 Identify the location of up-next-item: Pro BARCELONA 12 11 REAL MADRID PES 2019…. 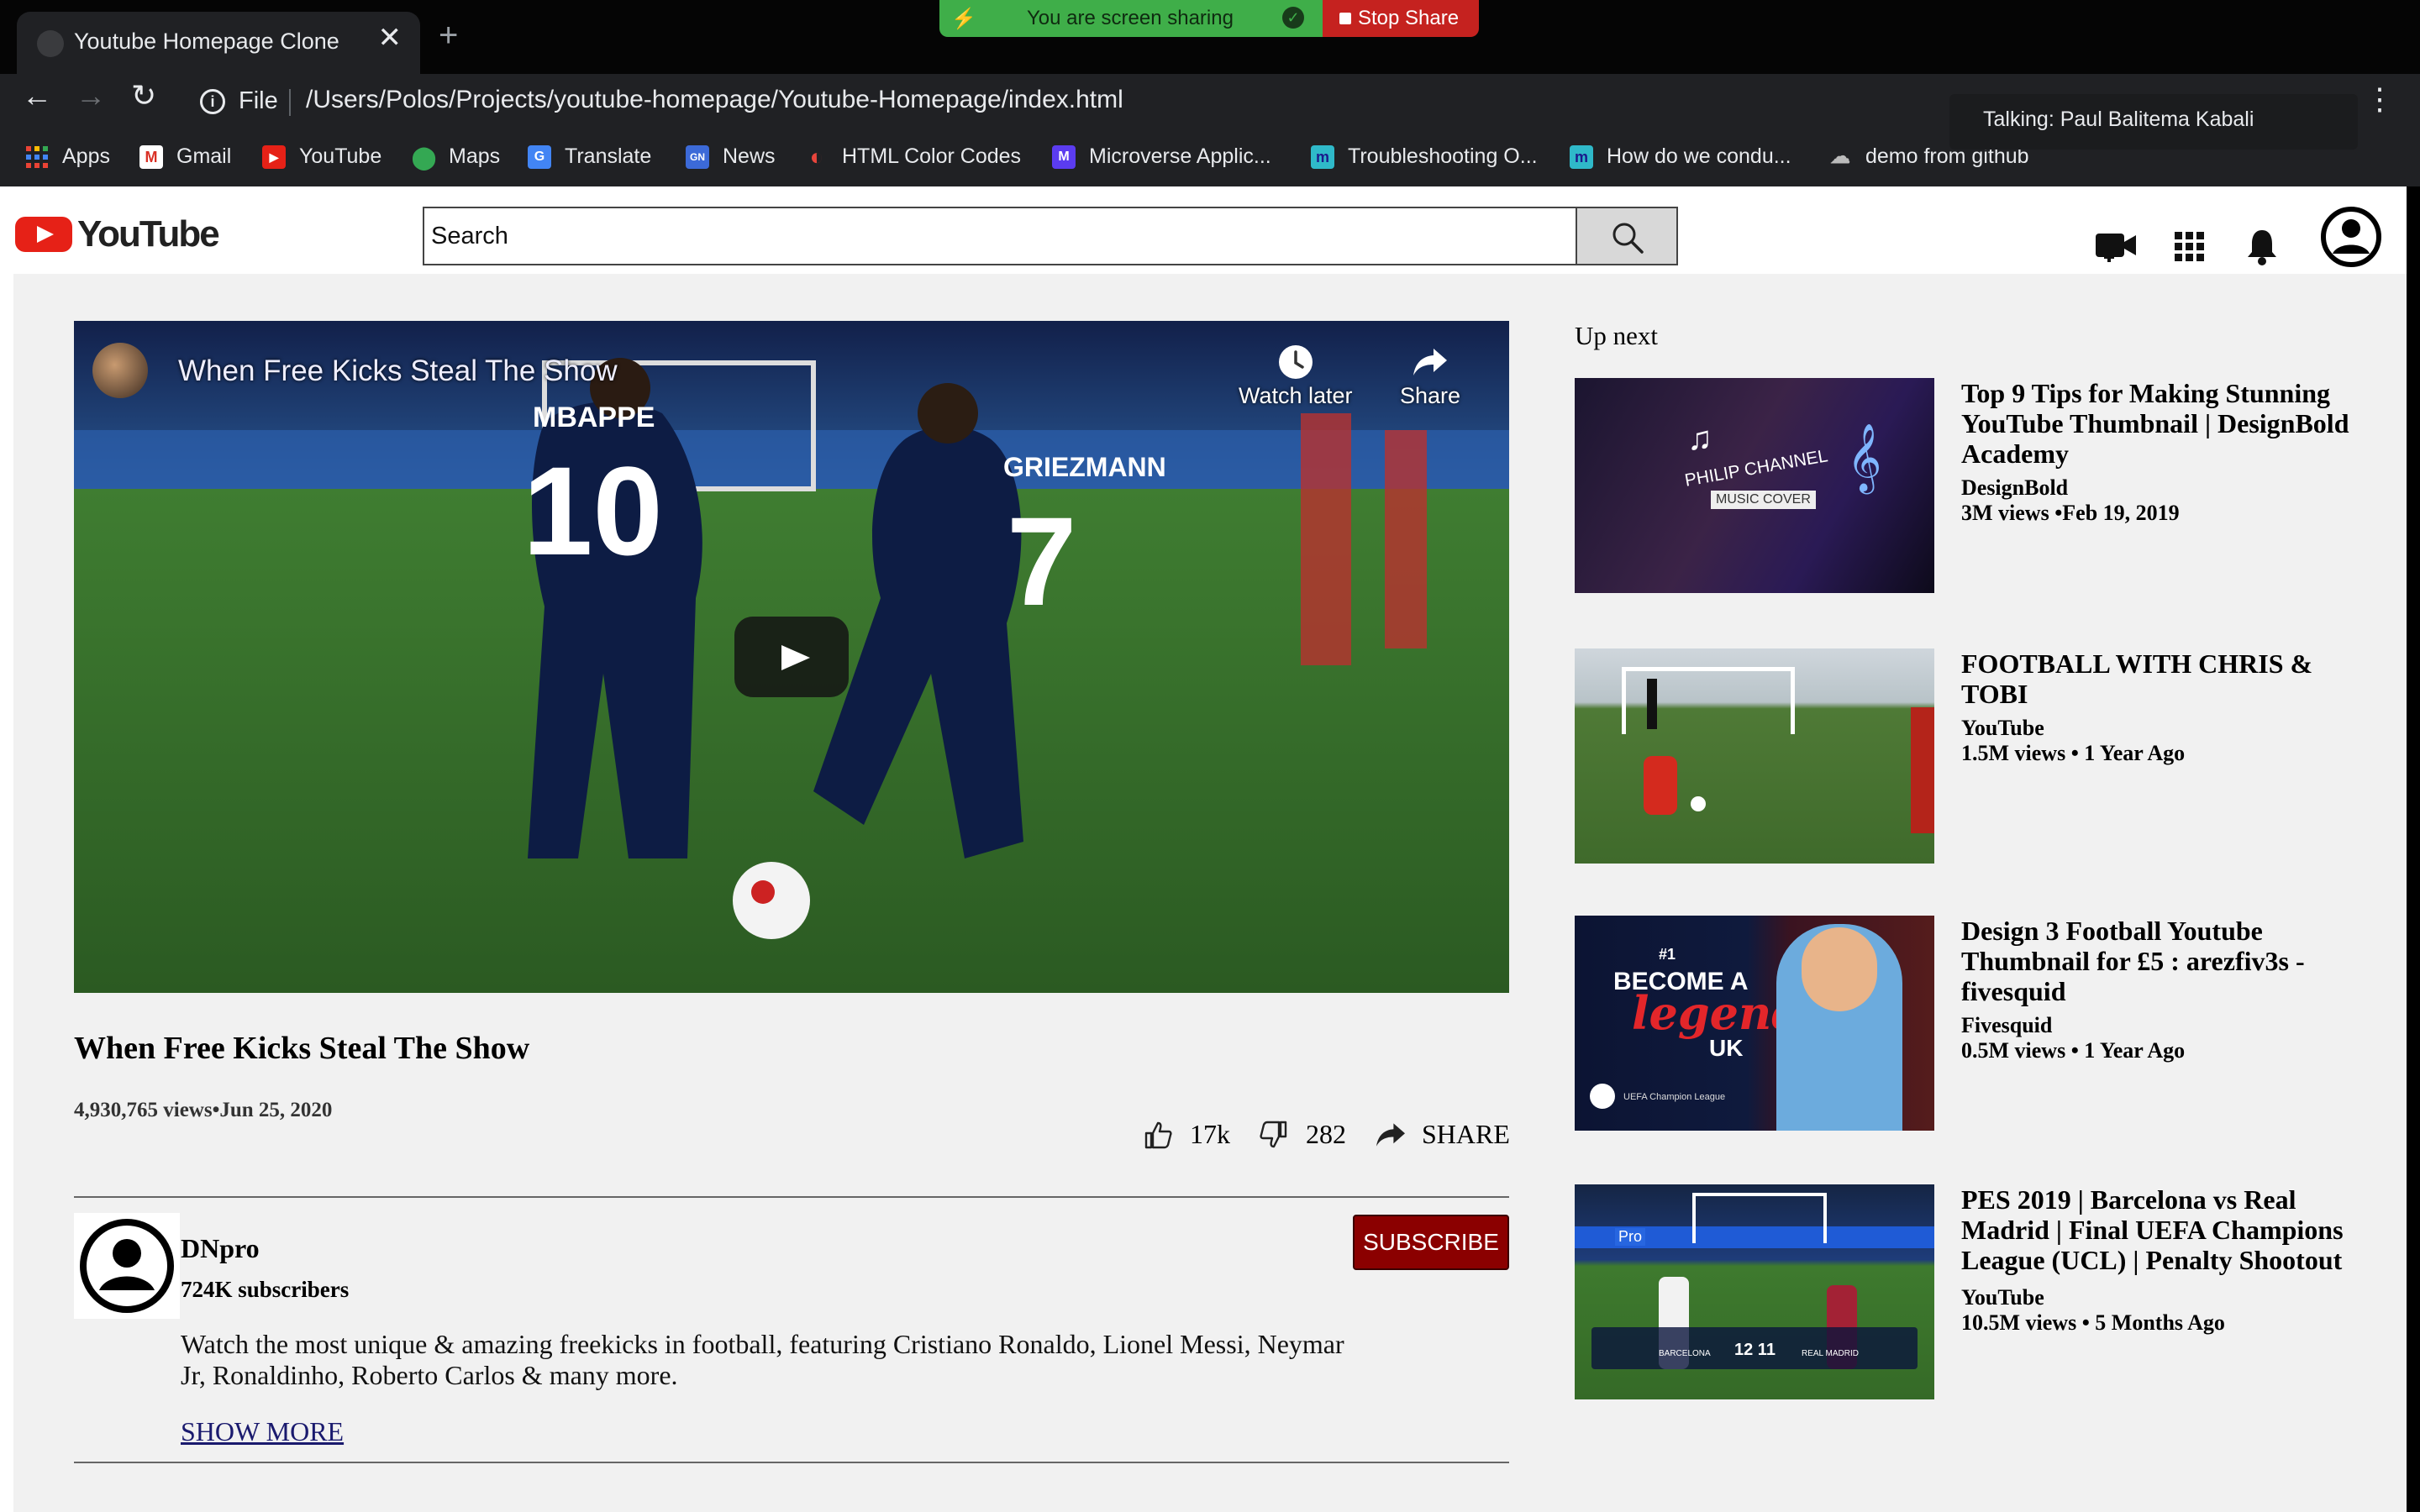
(1978, 1291).